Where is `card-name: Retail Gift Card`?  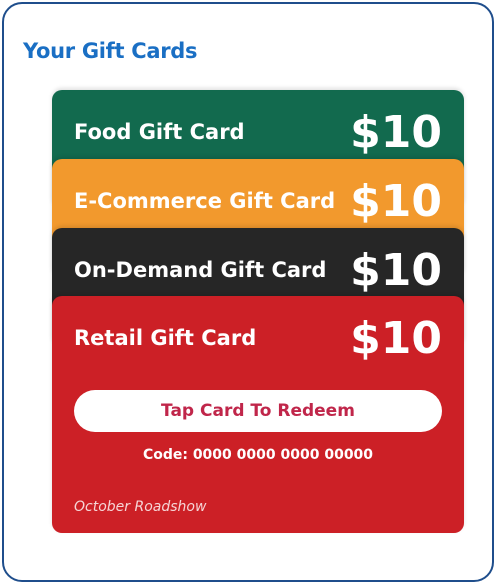 card-name: Retail Gift Card is located at coordinates (165, 338).